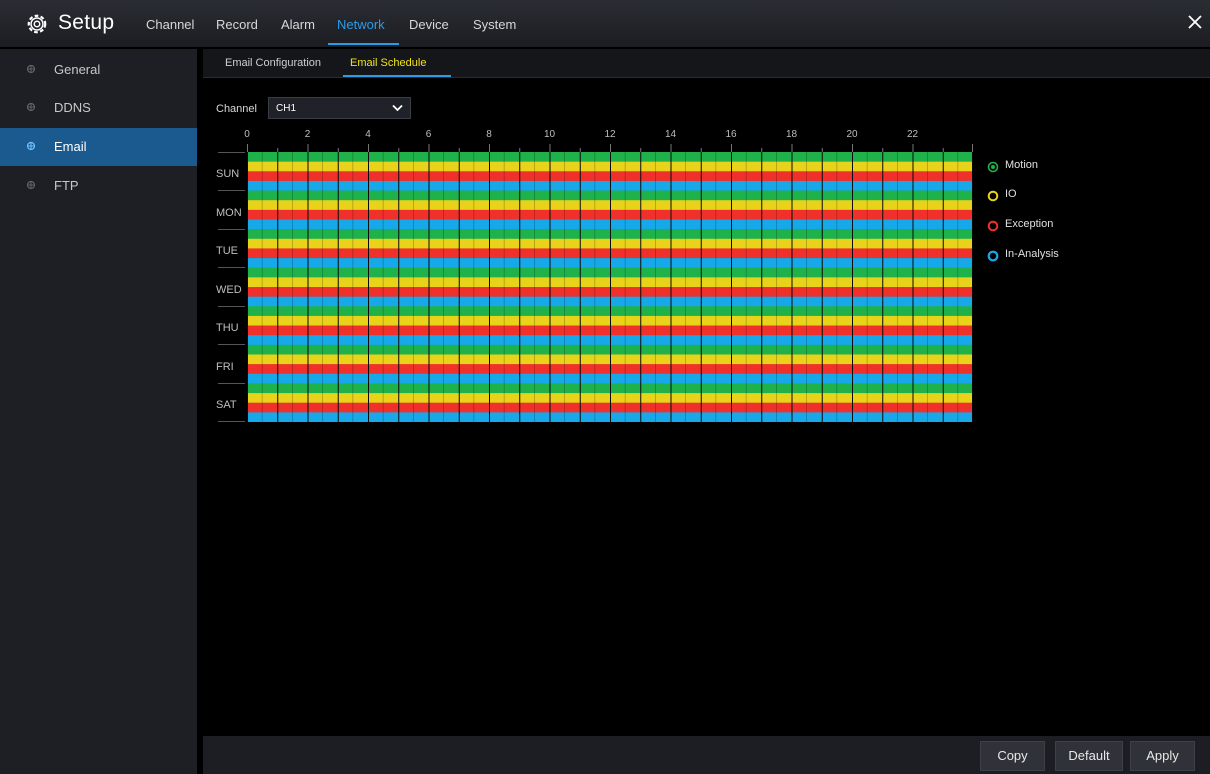 This screenshot has width=1210, height=774. What do you see at coordinates (428, 134) in the screenshot?
I see `hour-label: 6` at bounding box center [428, 134].